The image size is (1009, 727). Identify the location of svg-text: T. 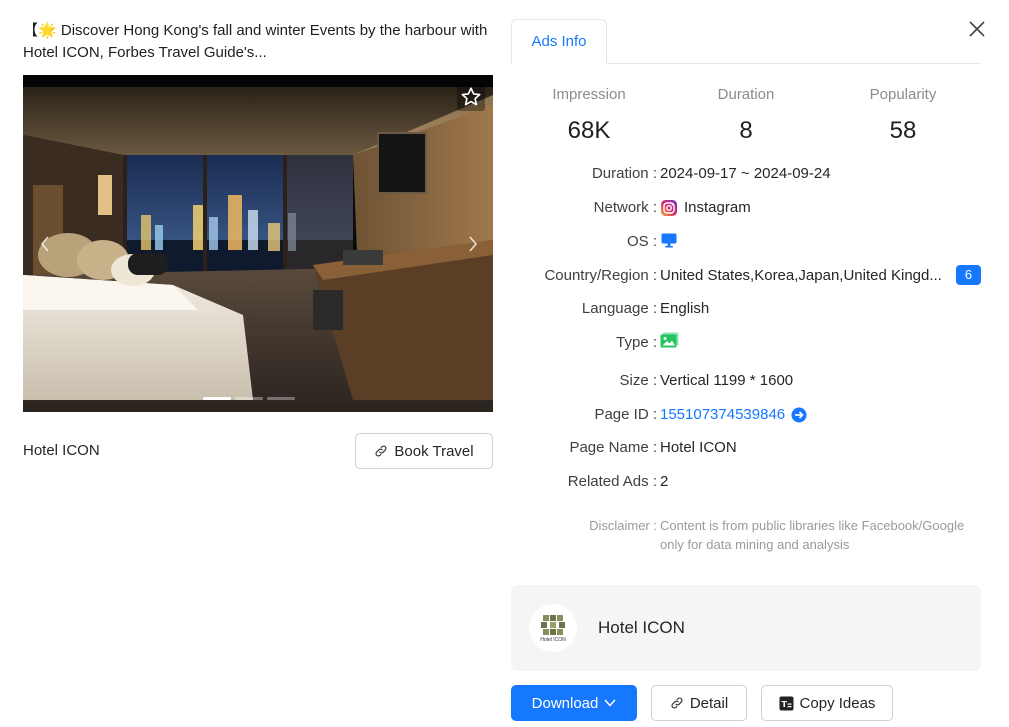
(784, 704).